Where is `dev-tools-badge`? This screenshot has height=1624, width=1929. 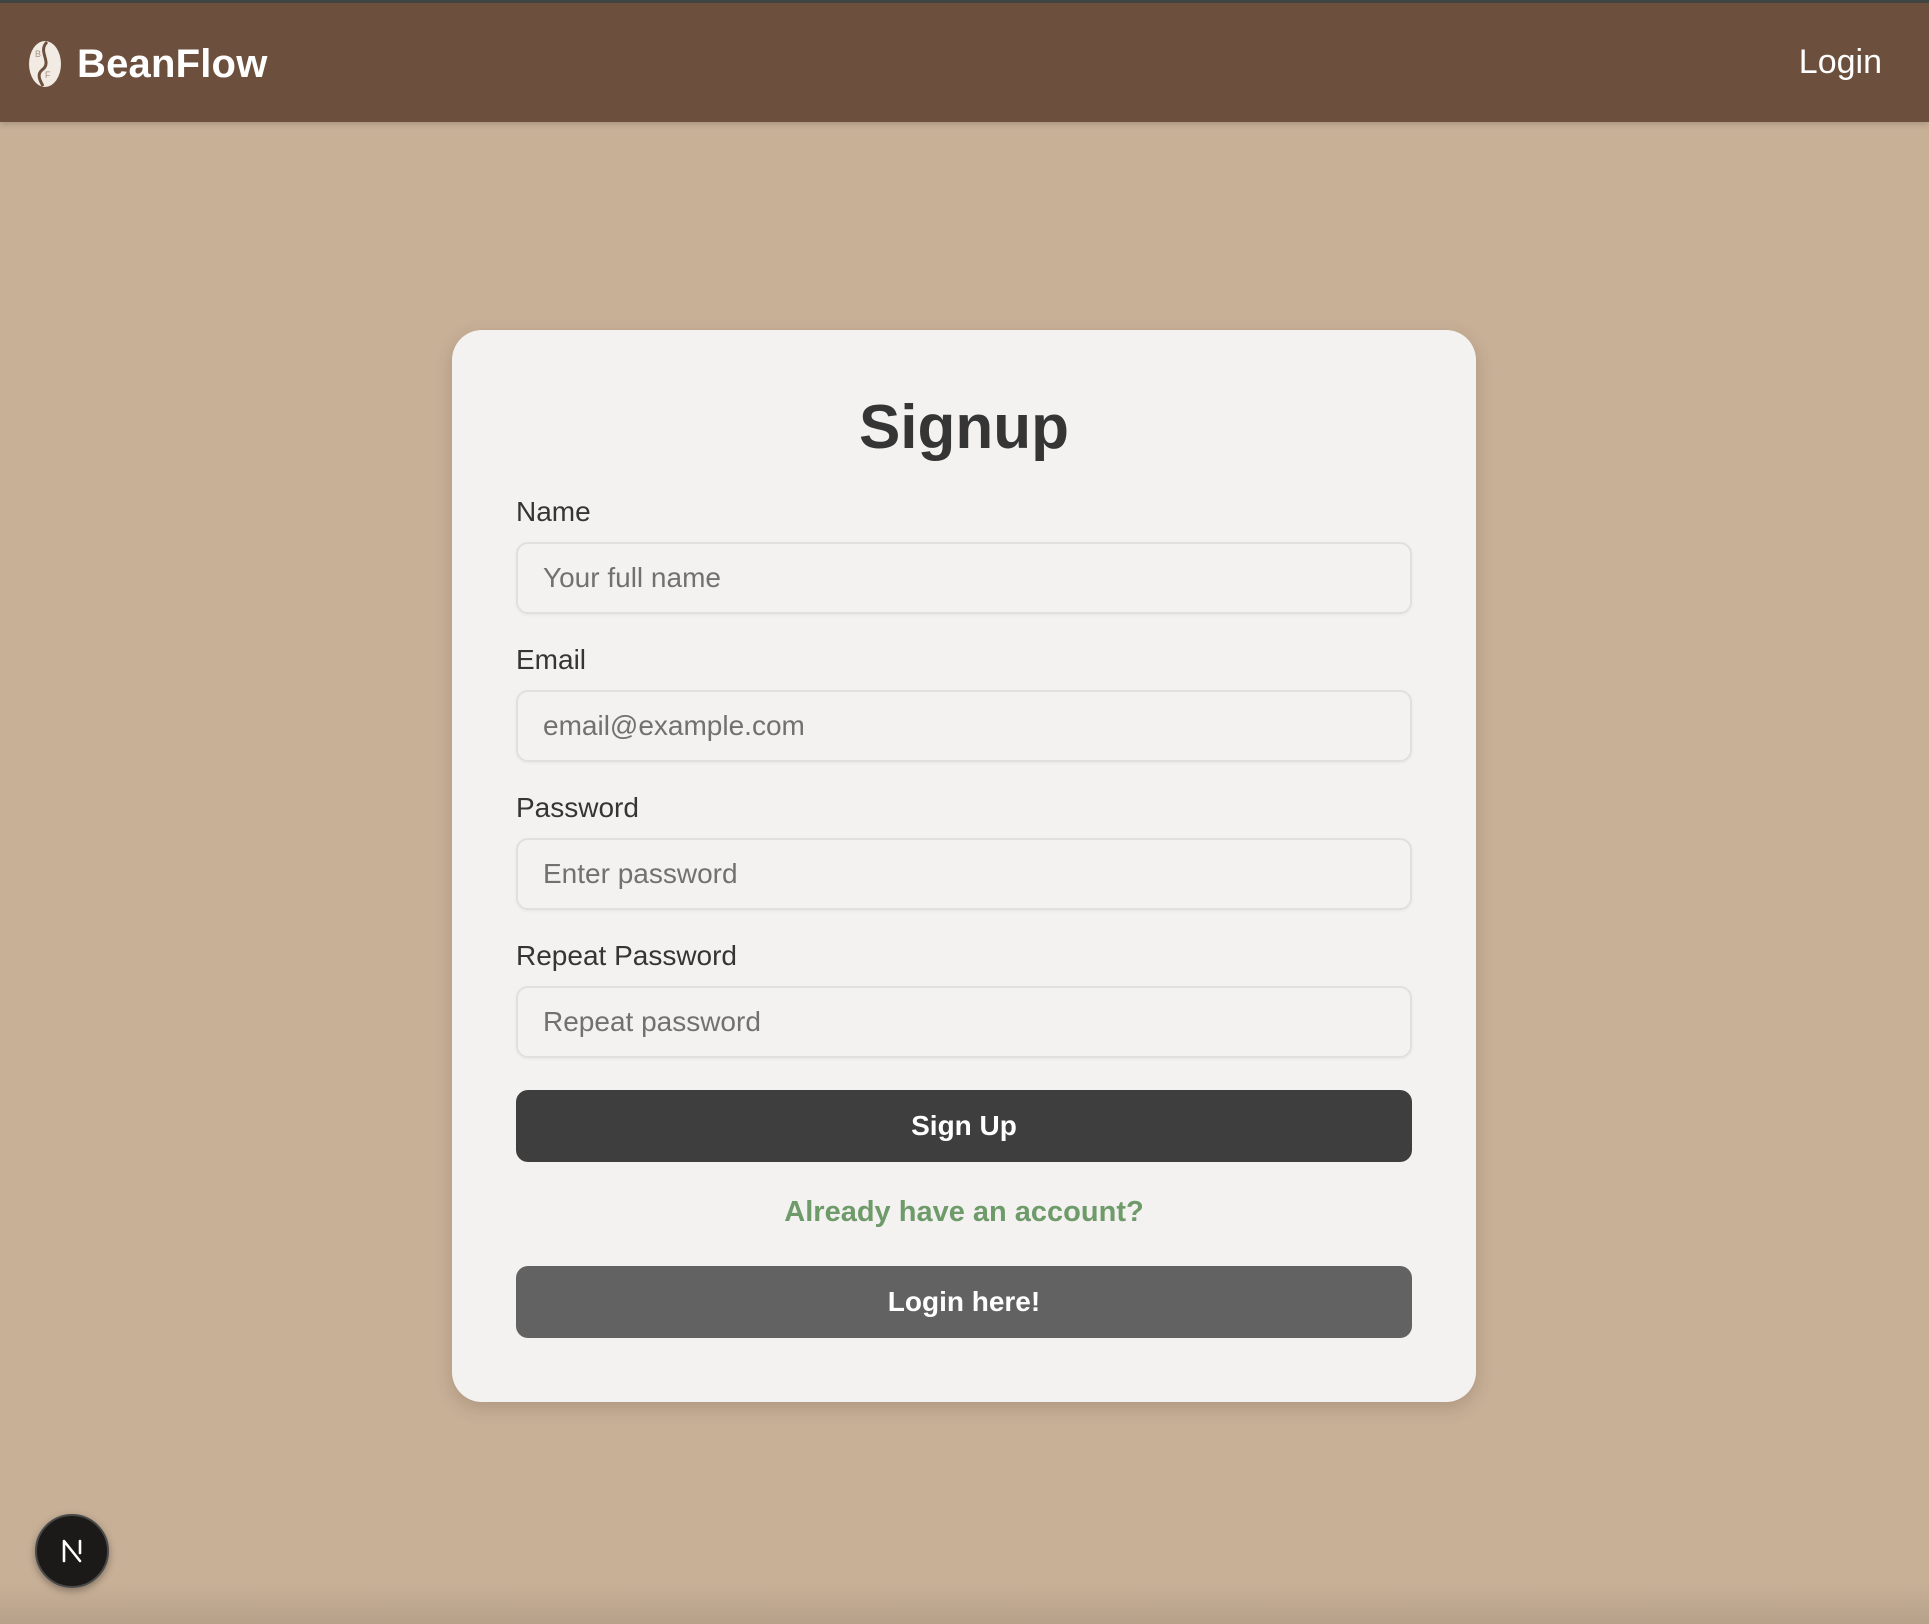
dev-tools-badge is located at coordinates (72, 1551).